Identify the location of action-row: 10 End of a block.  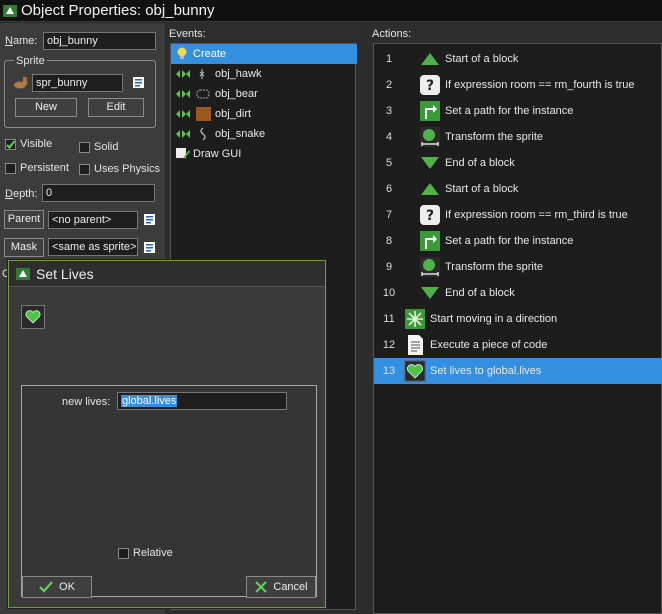
(518, 293).